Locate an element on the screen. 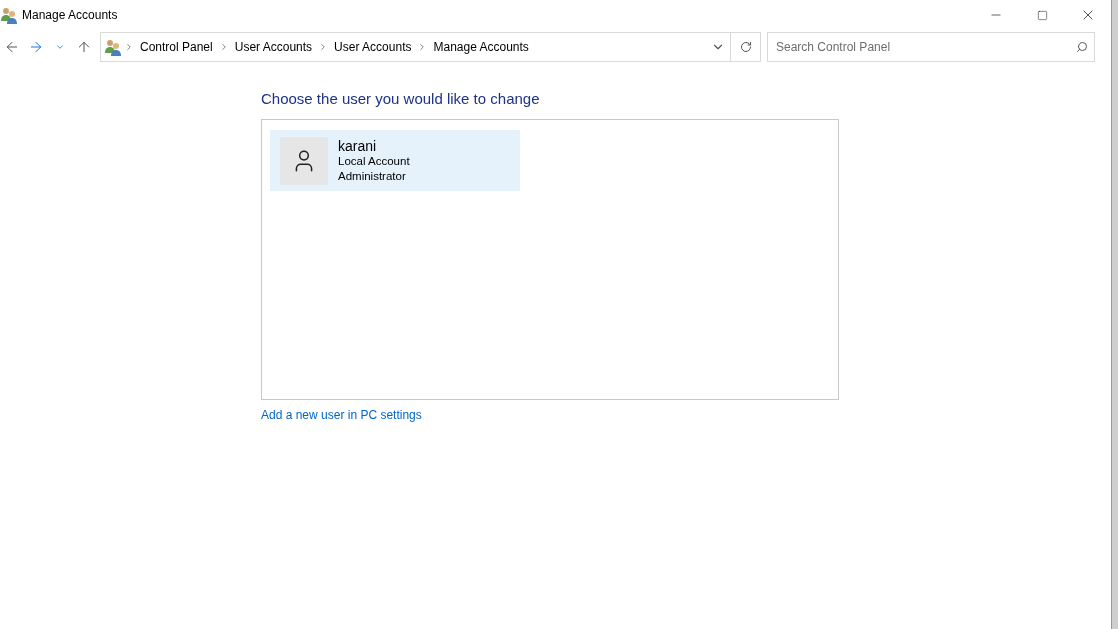  refresh-icon is located at coordinates (745, 47).